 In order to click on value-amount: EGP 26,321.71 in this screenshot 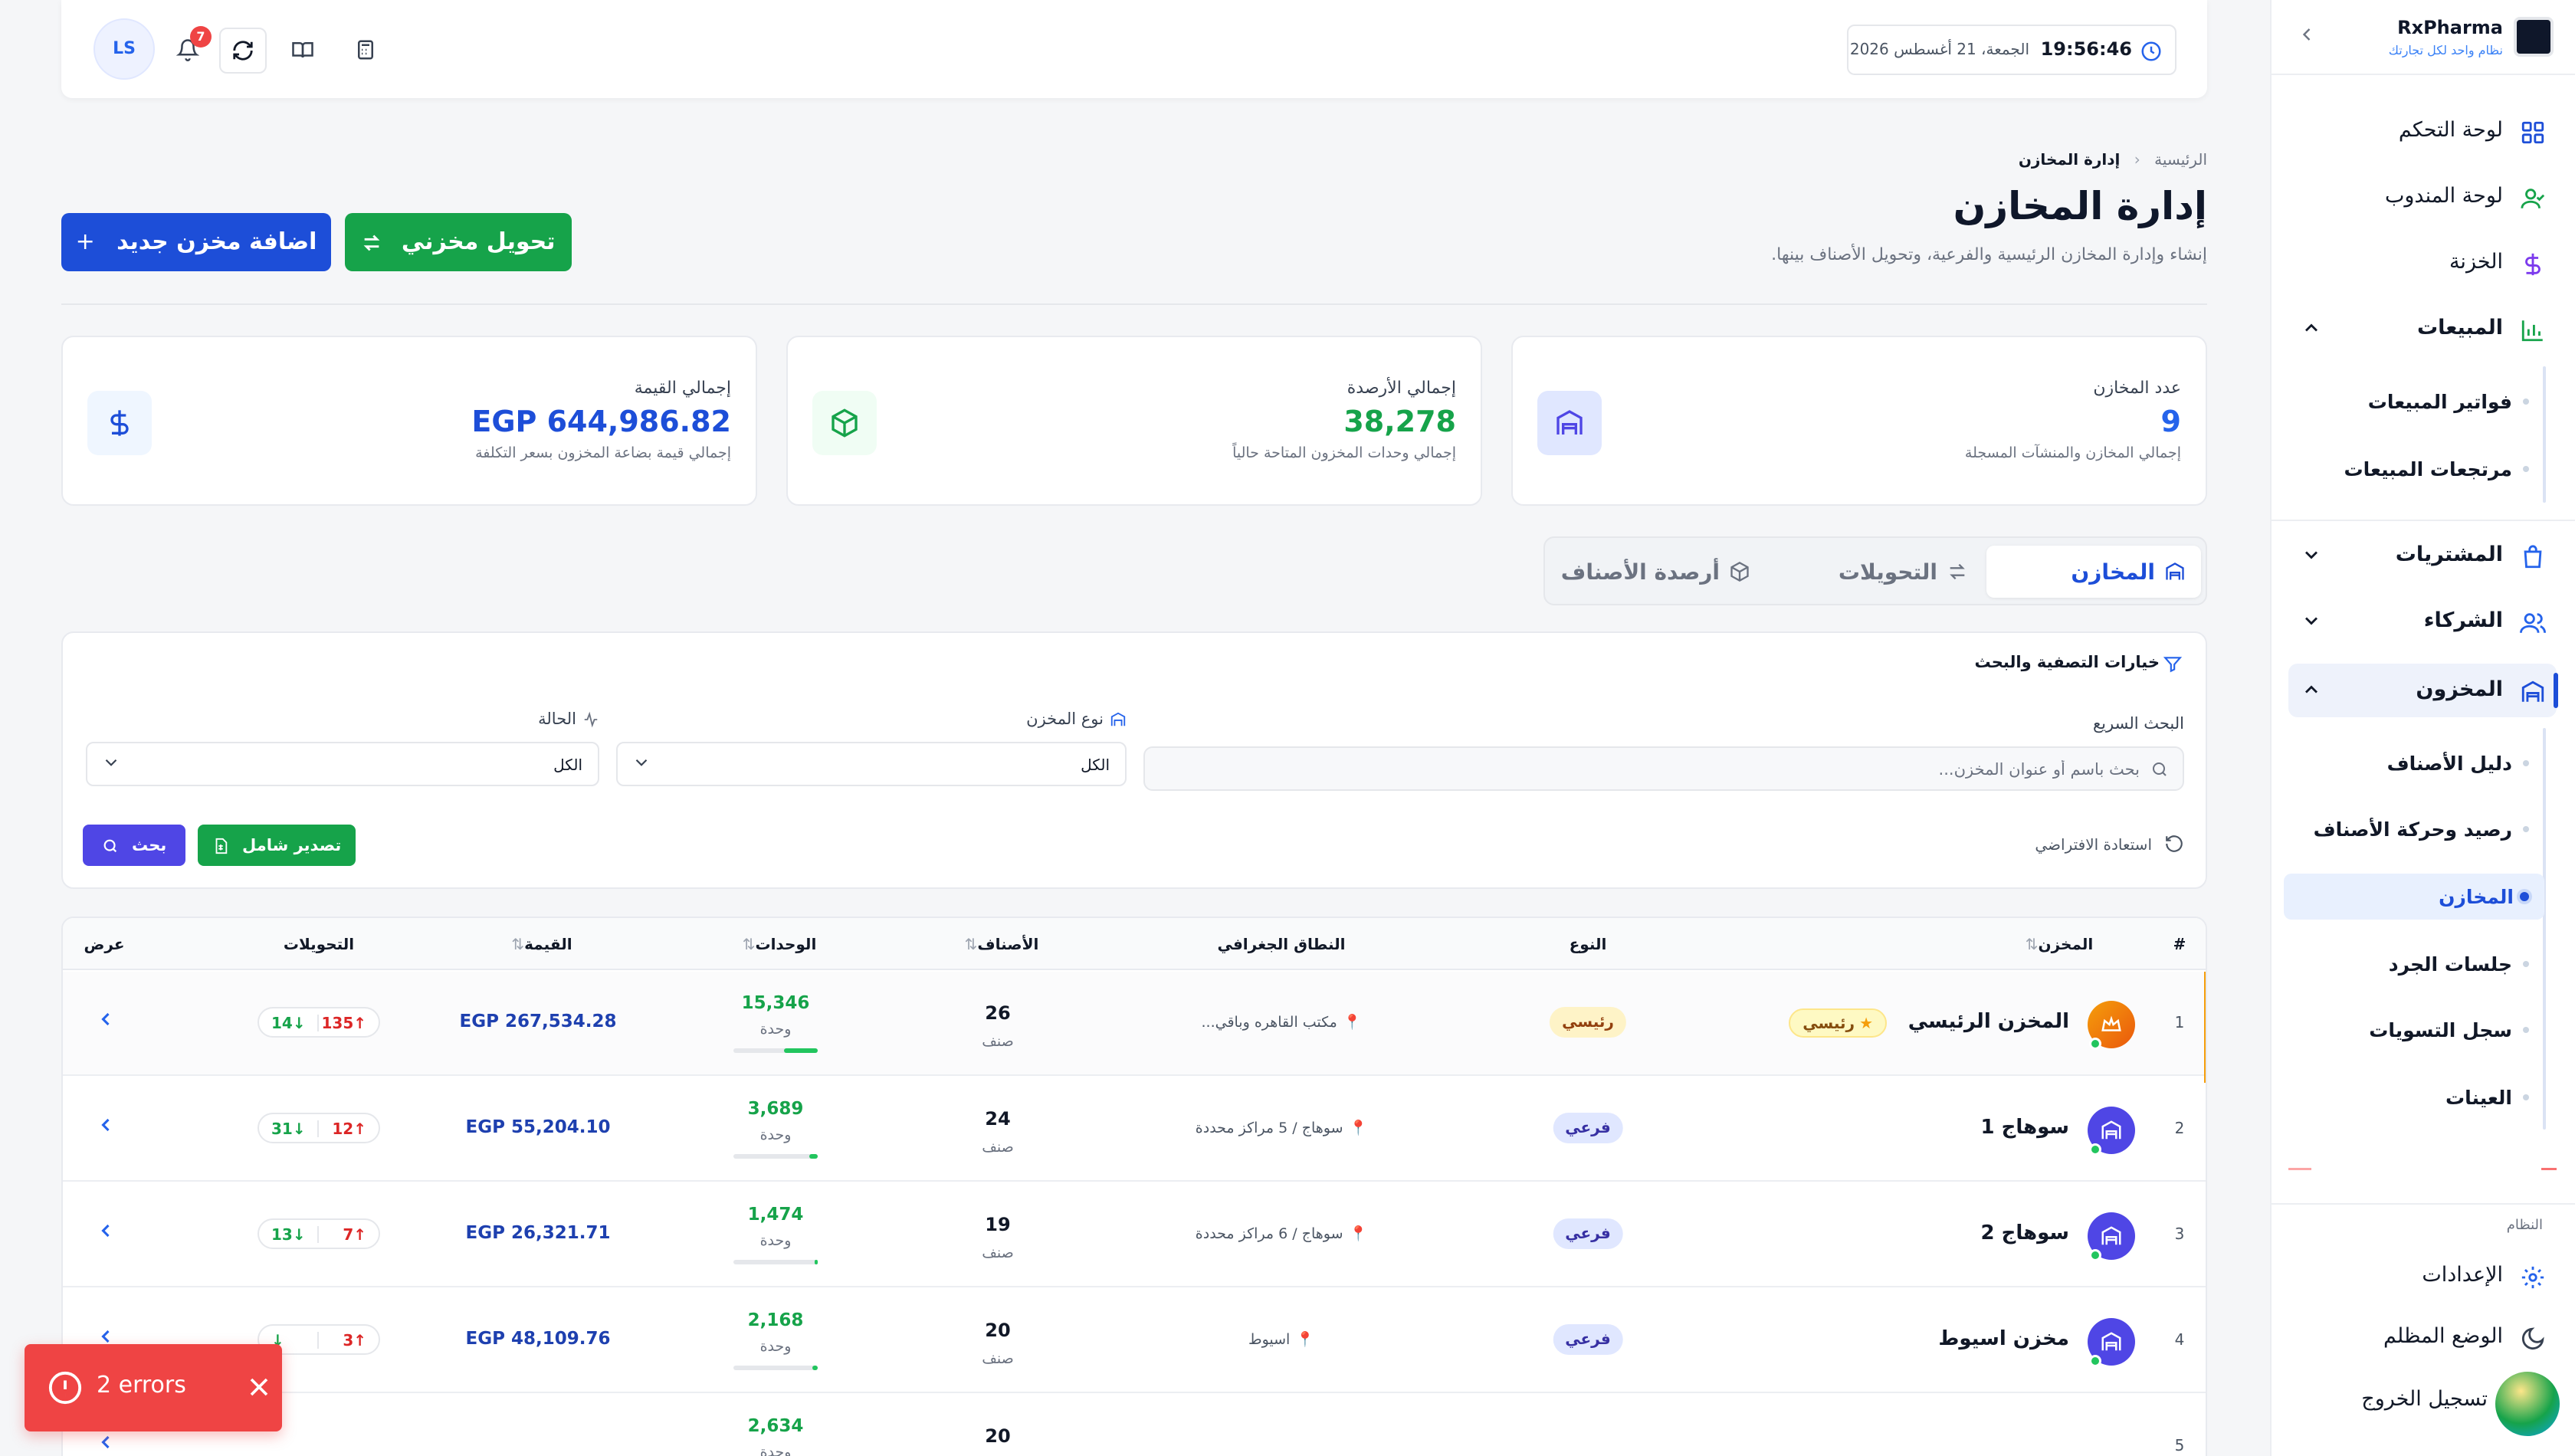, I will do `click(538, 1233)`.